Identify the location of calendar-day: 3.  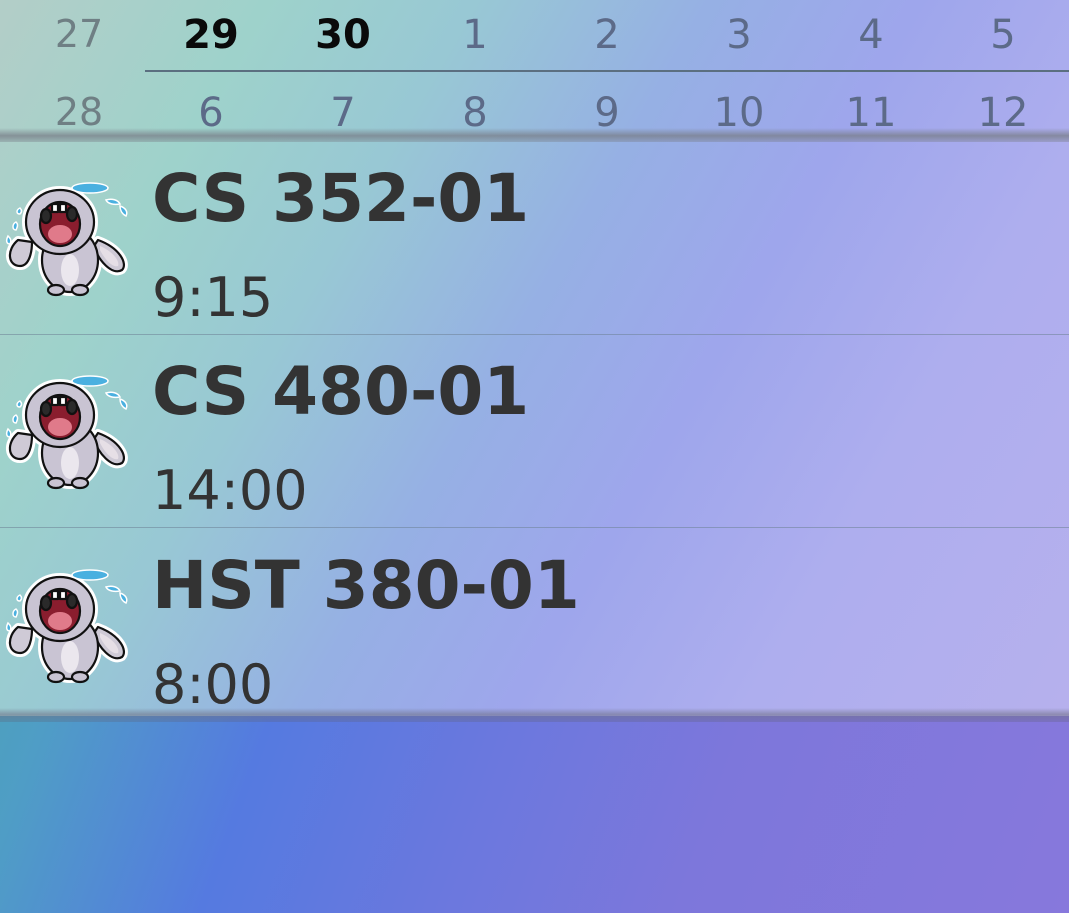
(739, 35).